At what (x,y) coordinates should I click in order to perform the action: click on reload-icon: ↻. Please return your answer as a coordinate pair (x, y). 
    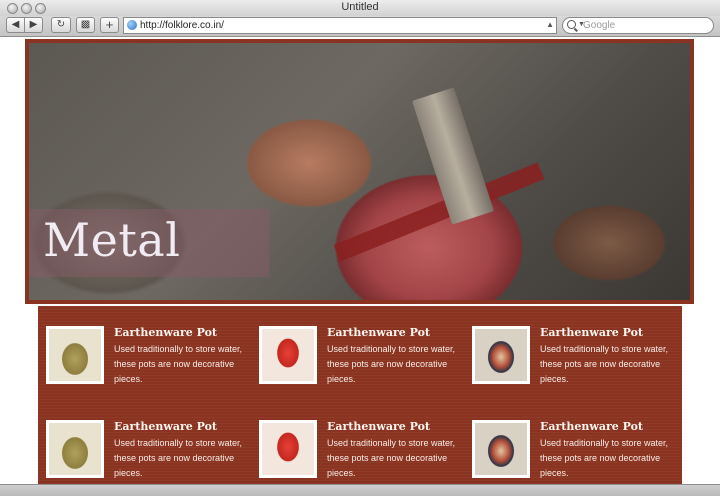
    Looking at the image, I should click on (61, 24).